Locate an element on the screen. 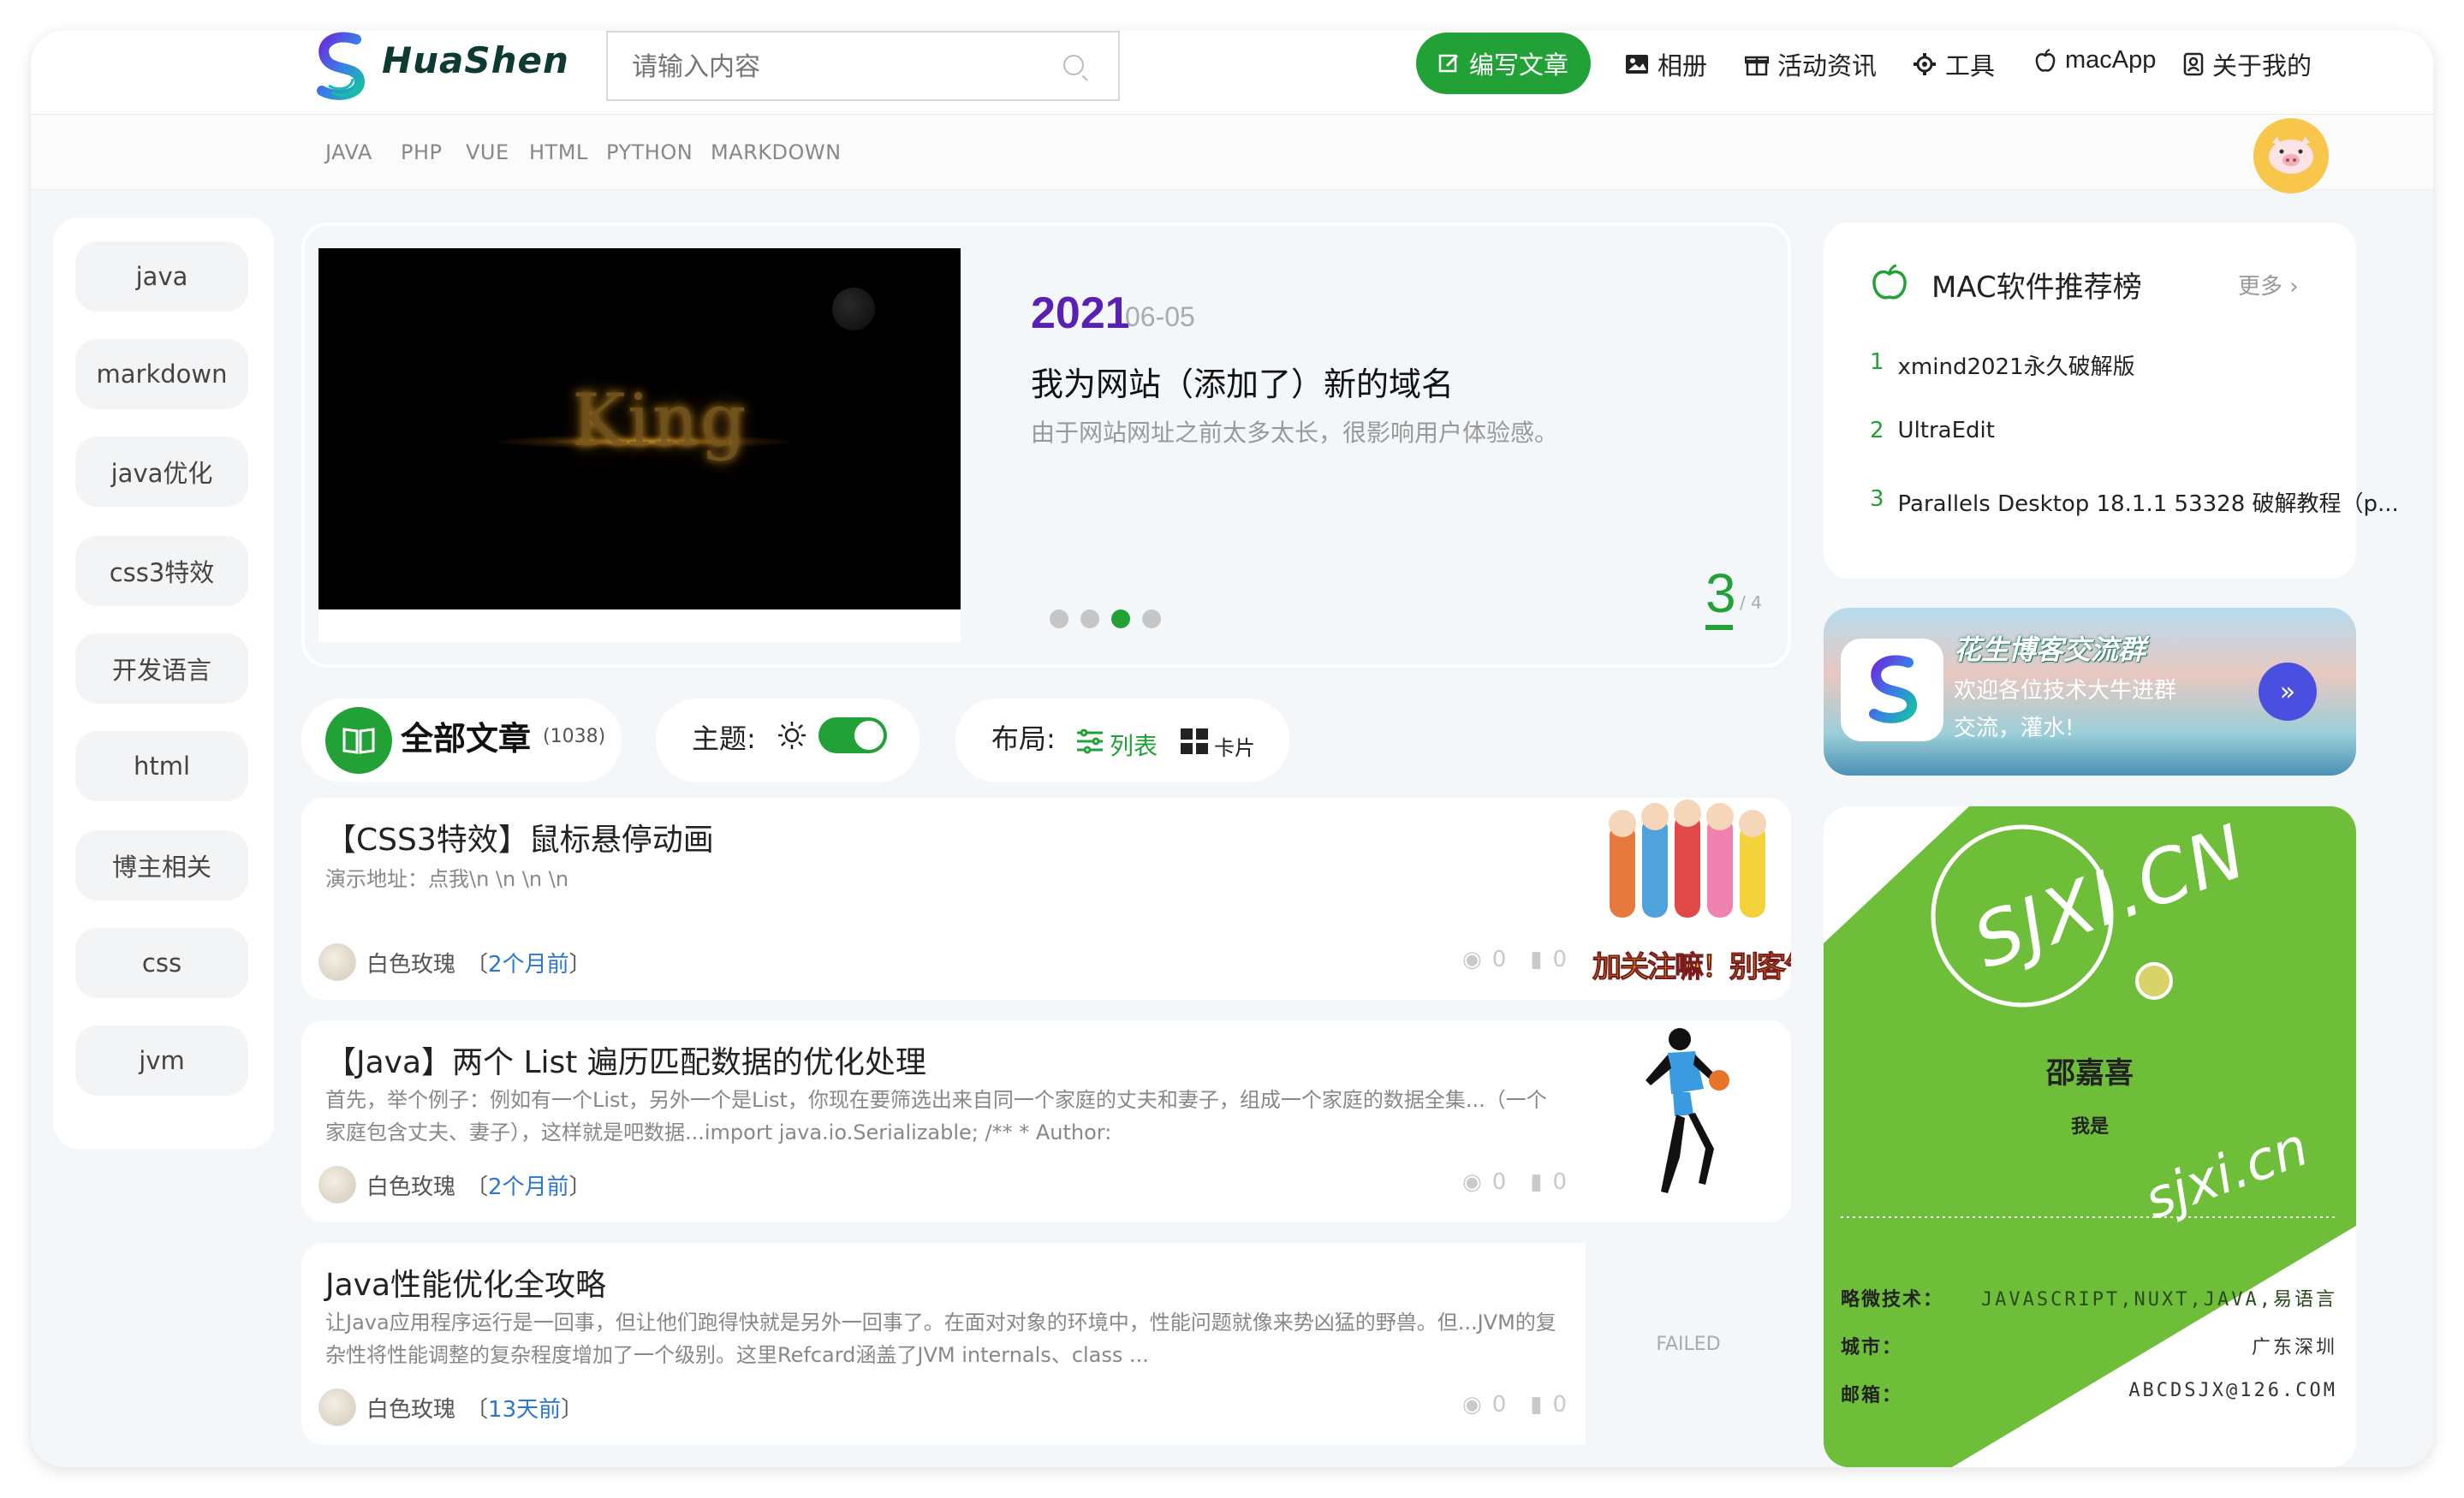  subnav-java: JAVA is located at coordinates (348, 152).